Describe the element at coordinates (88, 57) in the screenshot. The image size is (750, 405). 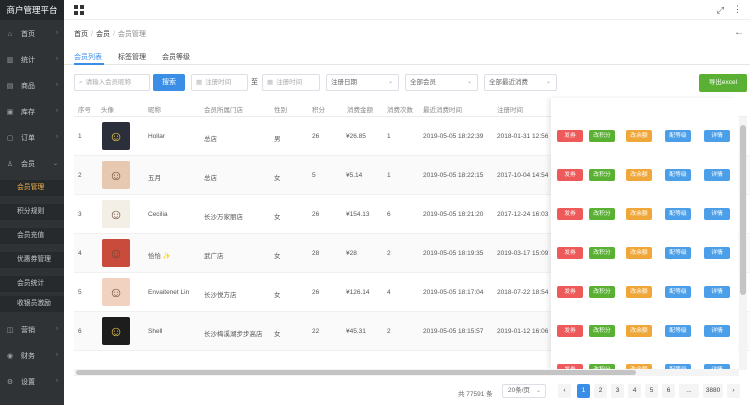
I see `tab-member-list: 会员列表` at that location.